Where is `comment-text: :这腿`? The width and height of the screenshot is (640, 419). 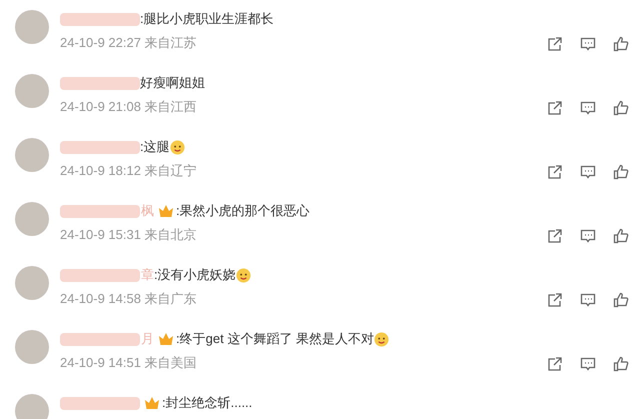
comment-text: :这腿 is located at coordinates (155, 147).